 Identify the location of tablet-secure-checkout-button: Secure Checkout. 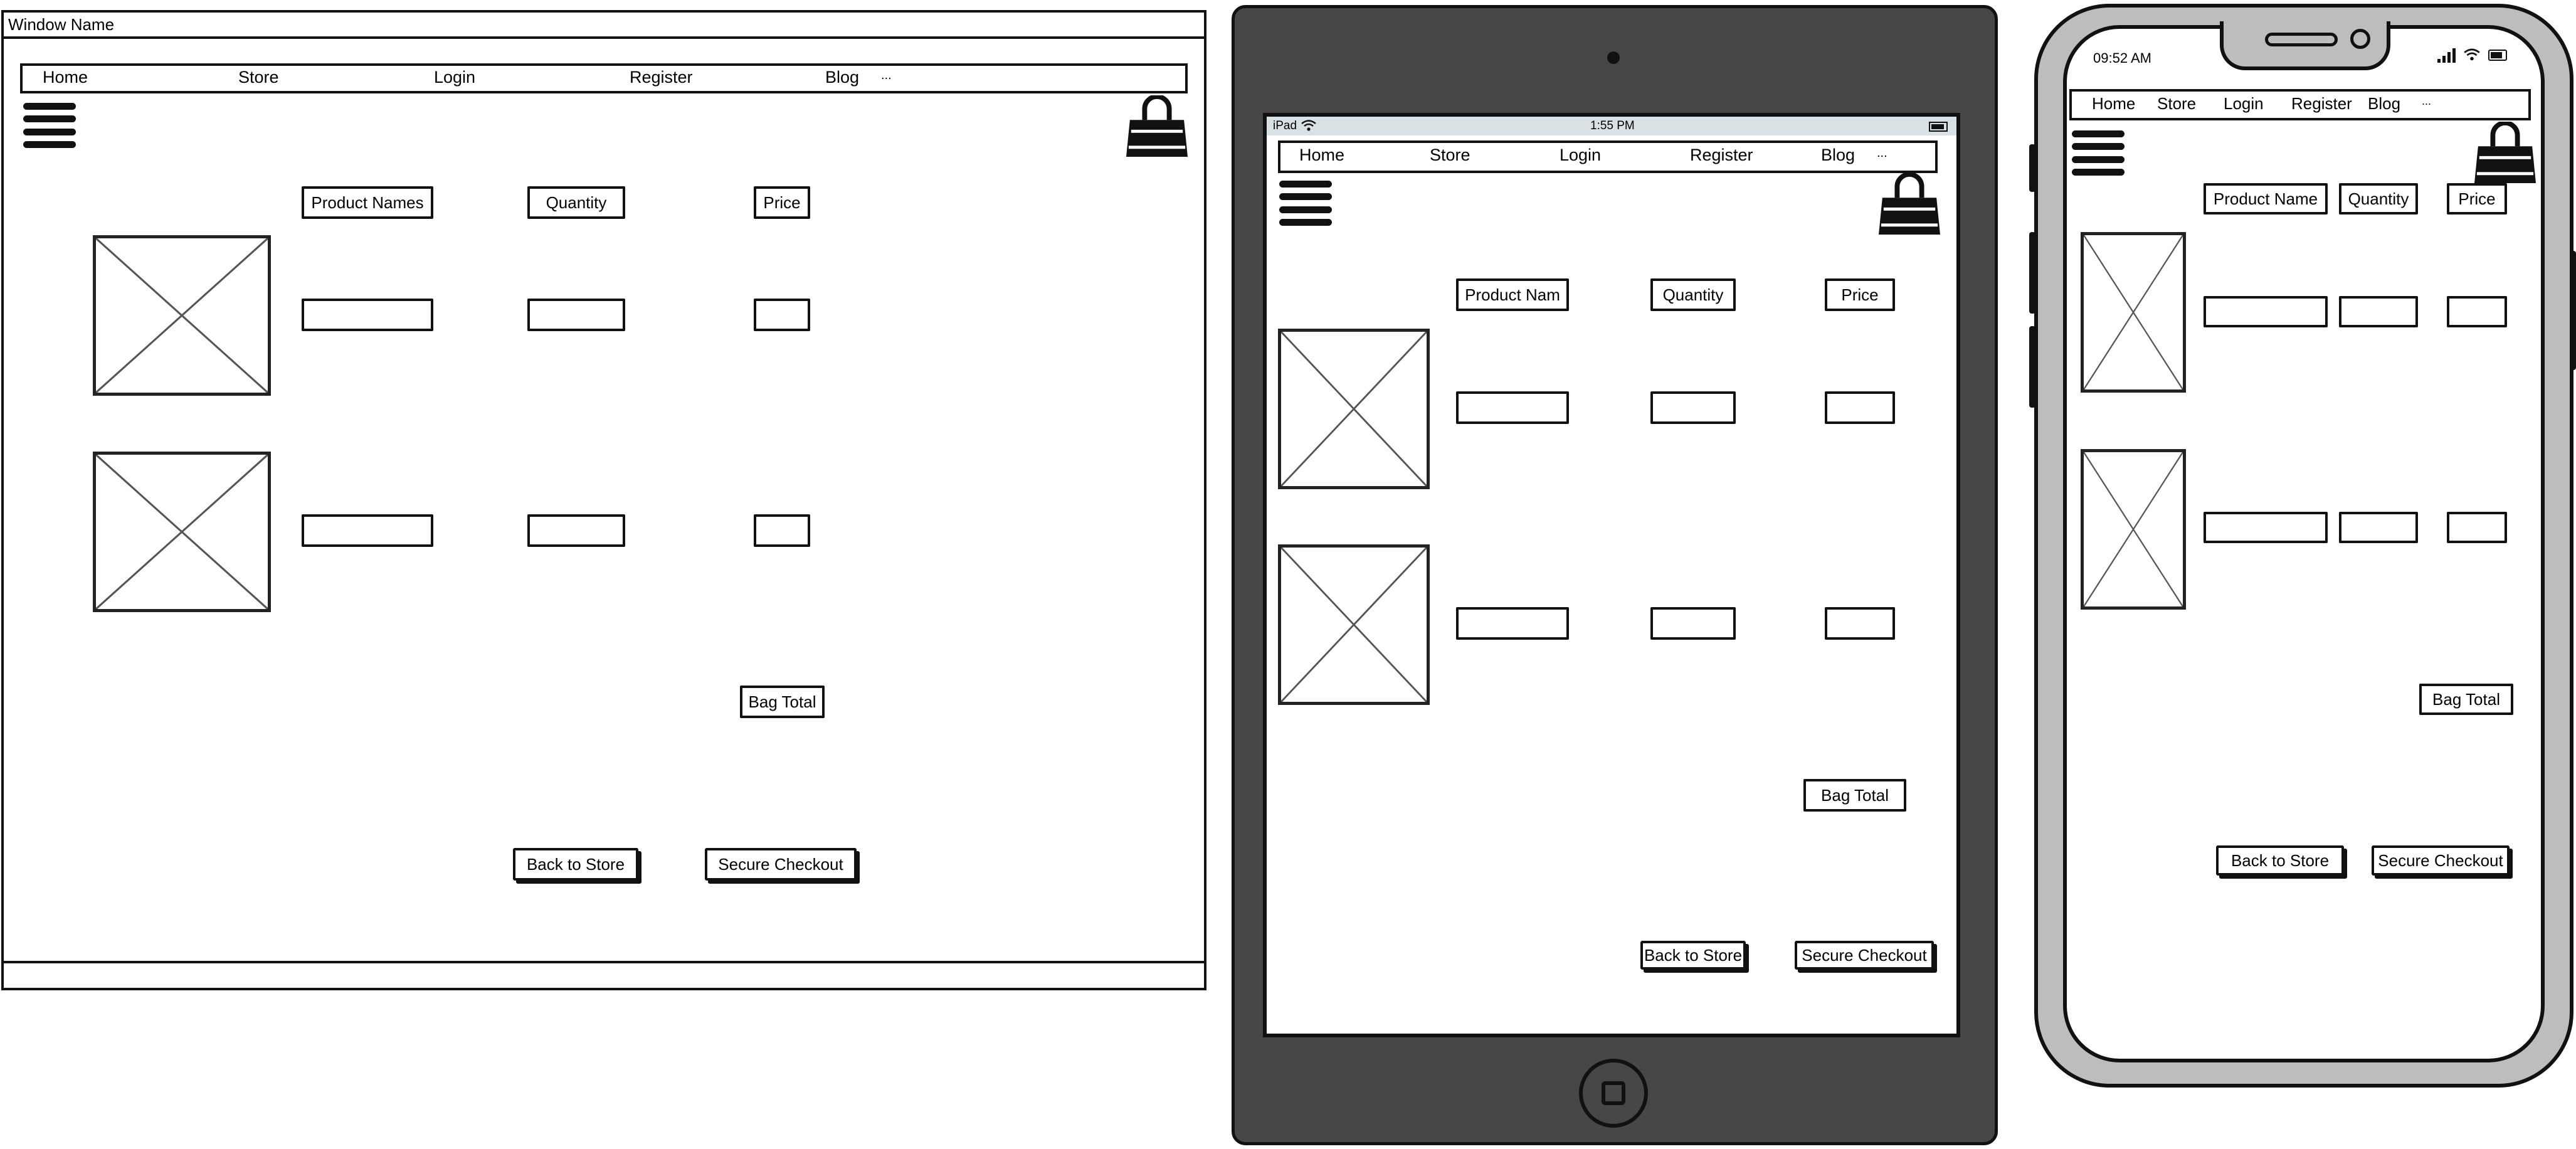
(1864, 955).